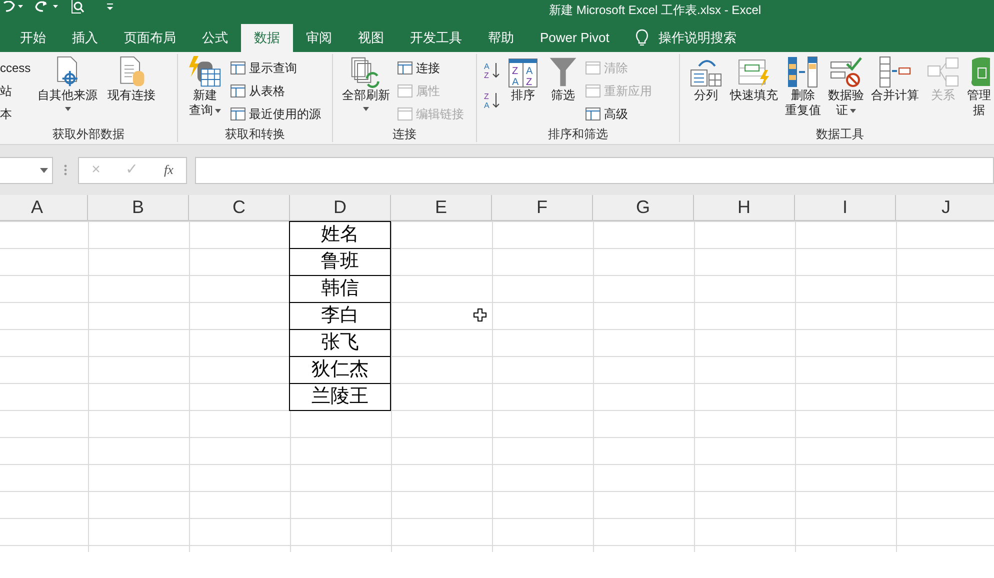  Describe the element at coordinates (340, 289) in the screenshot. I see `table-cell: 韩信` at that location.